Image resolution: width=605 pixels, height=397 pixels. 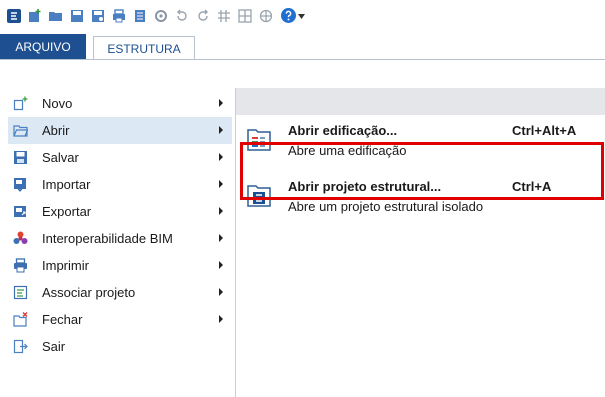 What do you see at coordinates (56, 130) in the screenshot?
I see `menu-item-label: Abrir` at bounding box center [56, 130].